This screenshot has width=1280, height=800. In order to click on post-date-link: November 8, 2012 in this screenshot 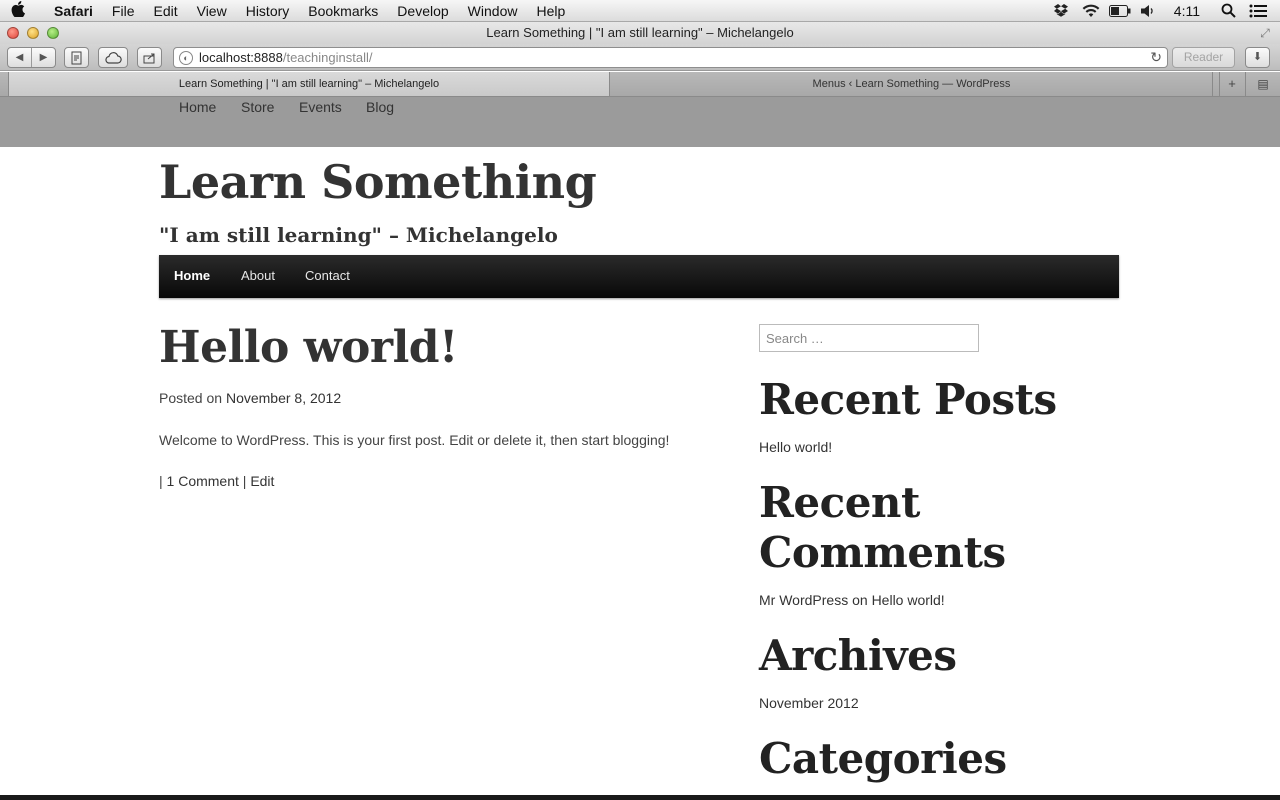, I will do `click(283, 398)`.